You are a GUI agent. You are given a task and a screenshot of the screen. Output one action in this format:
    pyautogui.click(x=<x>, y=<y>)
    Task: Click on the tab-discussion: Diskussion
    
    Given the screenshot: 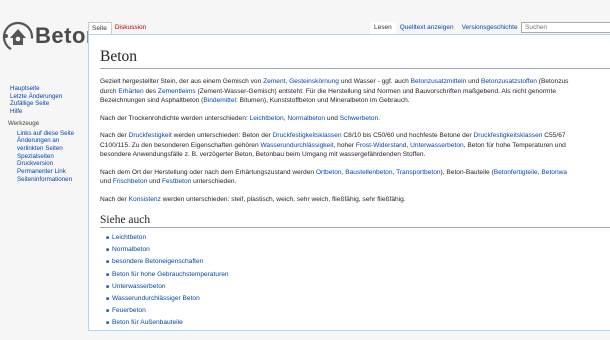 What is the action you would take?
    pyautogui.click(x=131, y=28)
    